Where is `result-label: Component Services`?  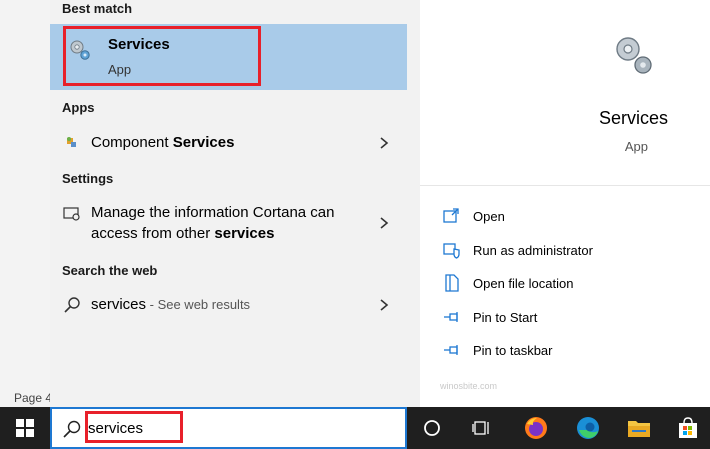 result-label: Component Services is located at coordinates (163, 142).